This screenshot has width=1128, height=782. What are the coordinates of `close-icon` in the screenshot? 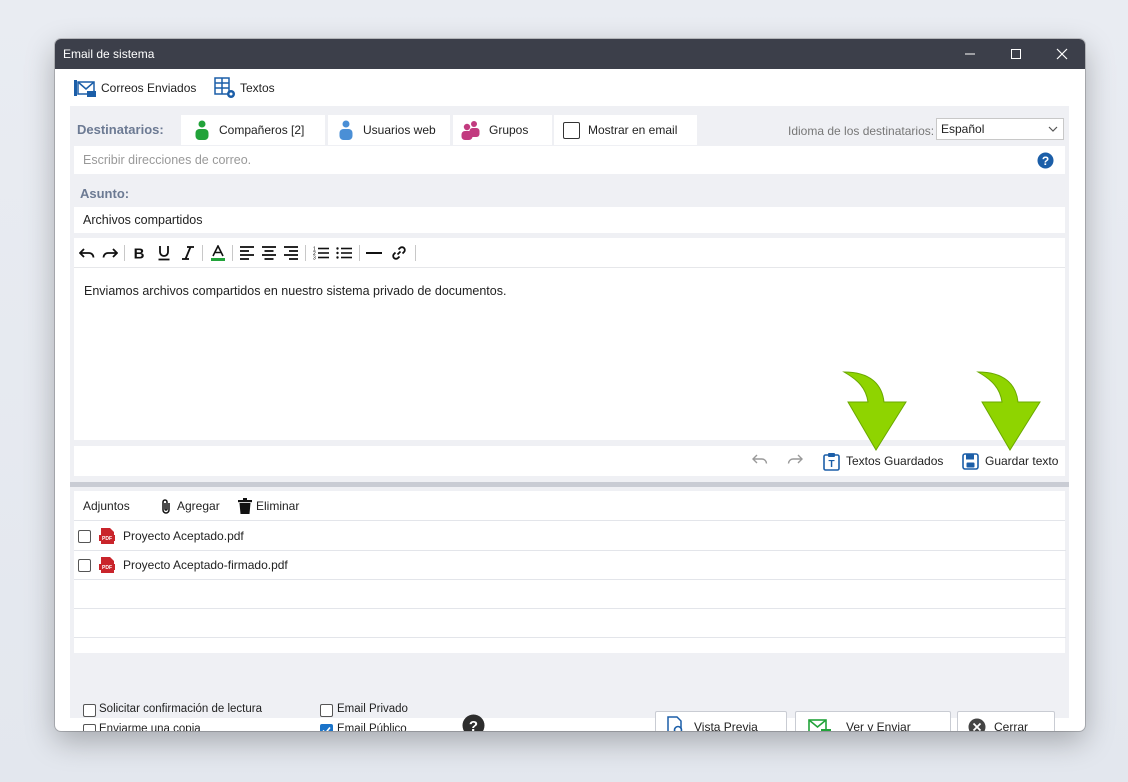 It's located at (1062, 54).